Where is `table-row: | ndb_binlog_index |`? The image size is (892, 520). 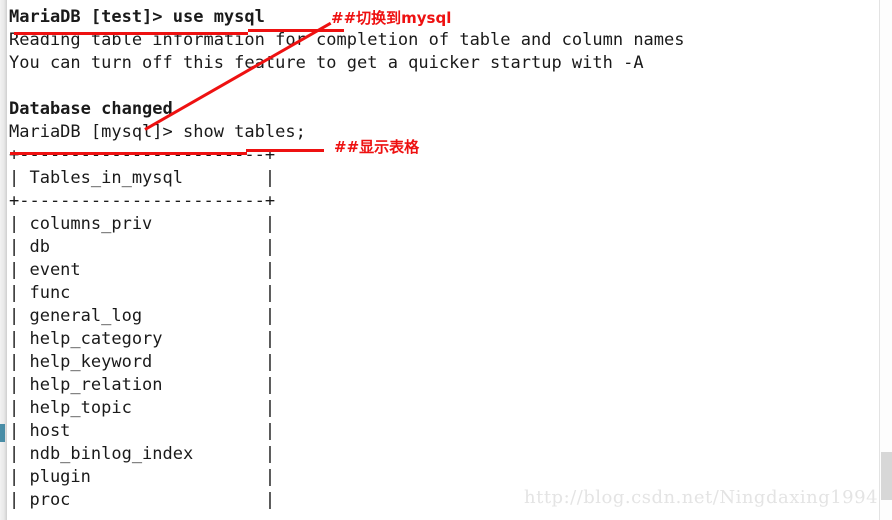 table-row: | ndb_binlog_index | is located at coordinates (142, 454).